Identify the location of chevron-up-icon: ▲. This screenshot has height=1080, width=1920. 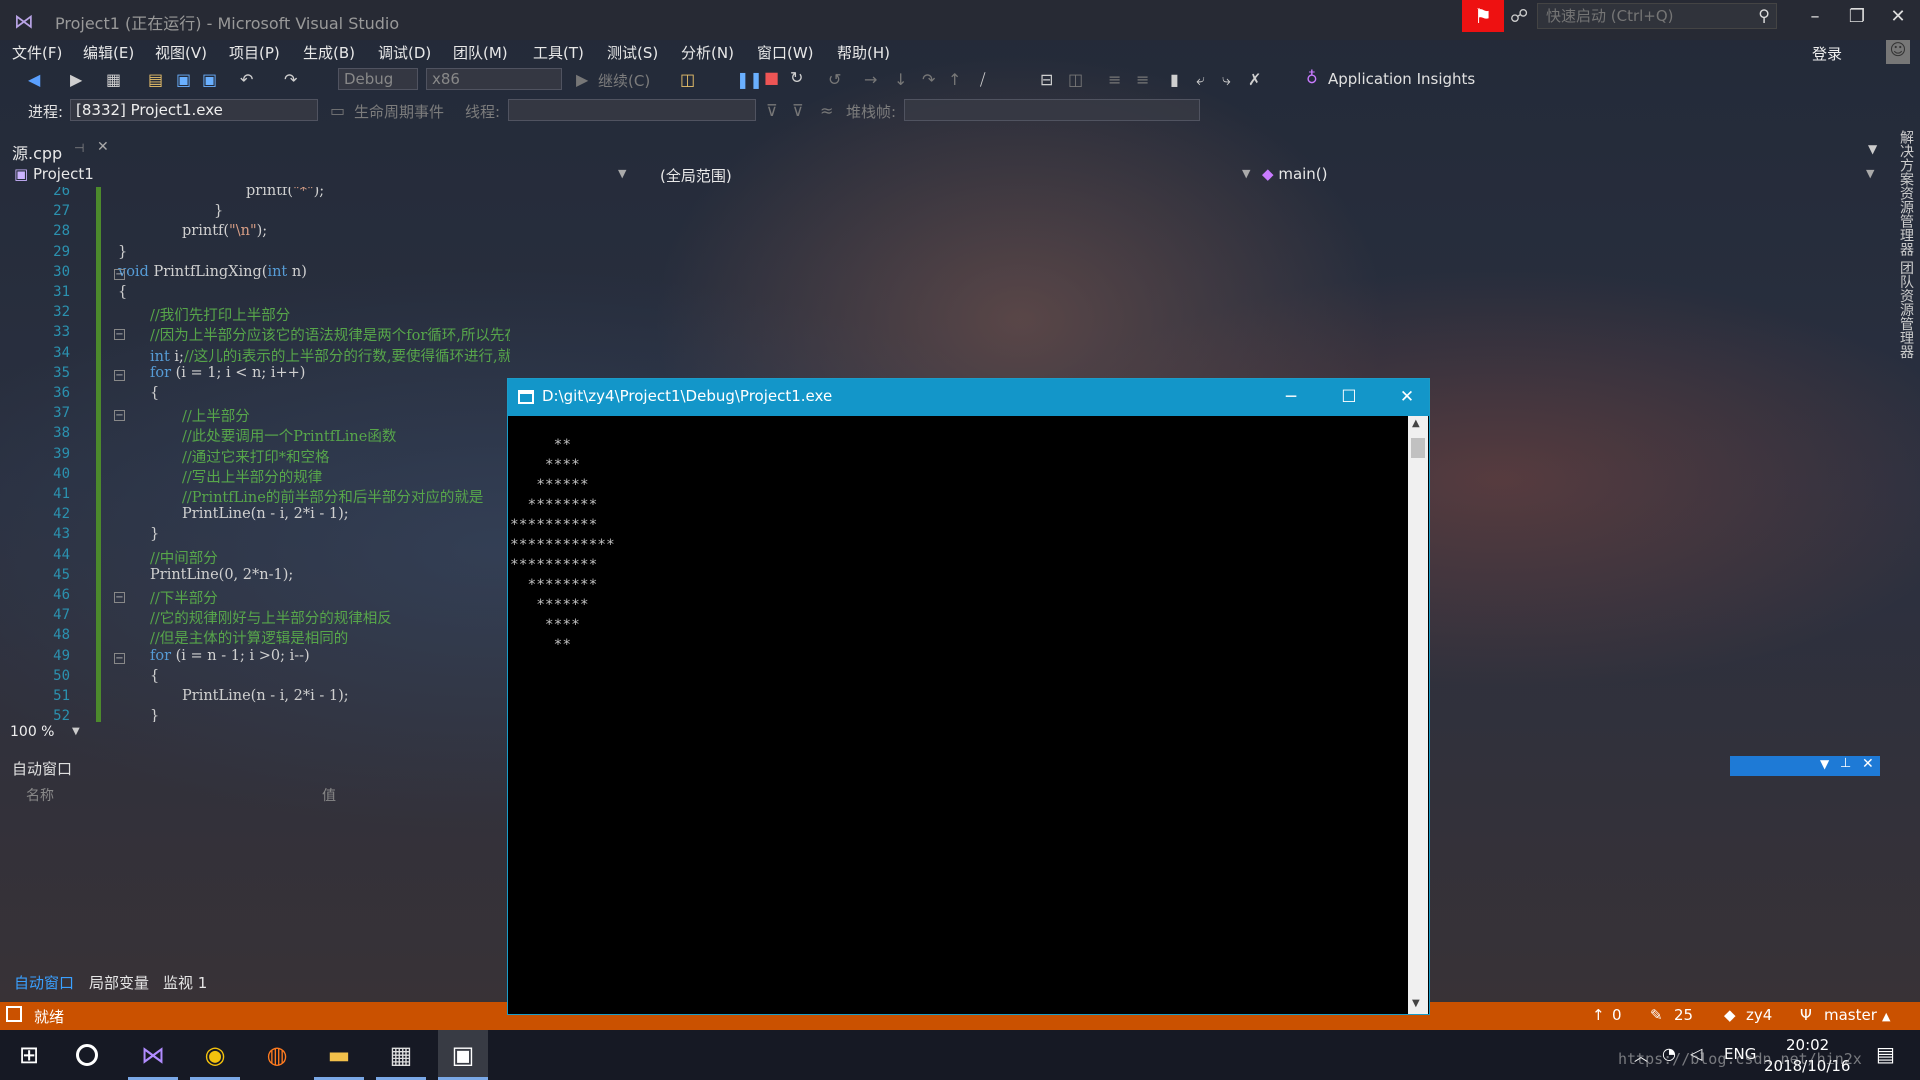
(1886, 1016).